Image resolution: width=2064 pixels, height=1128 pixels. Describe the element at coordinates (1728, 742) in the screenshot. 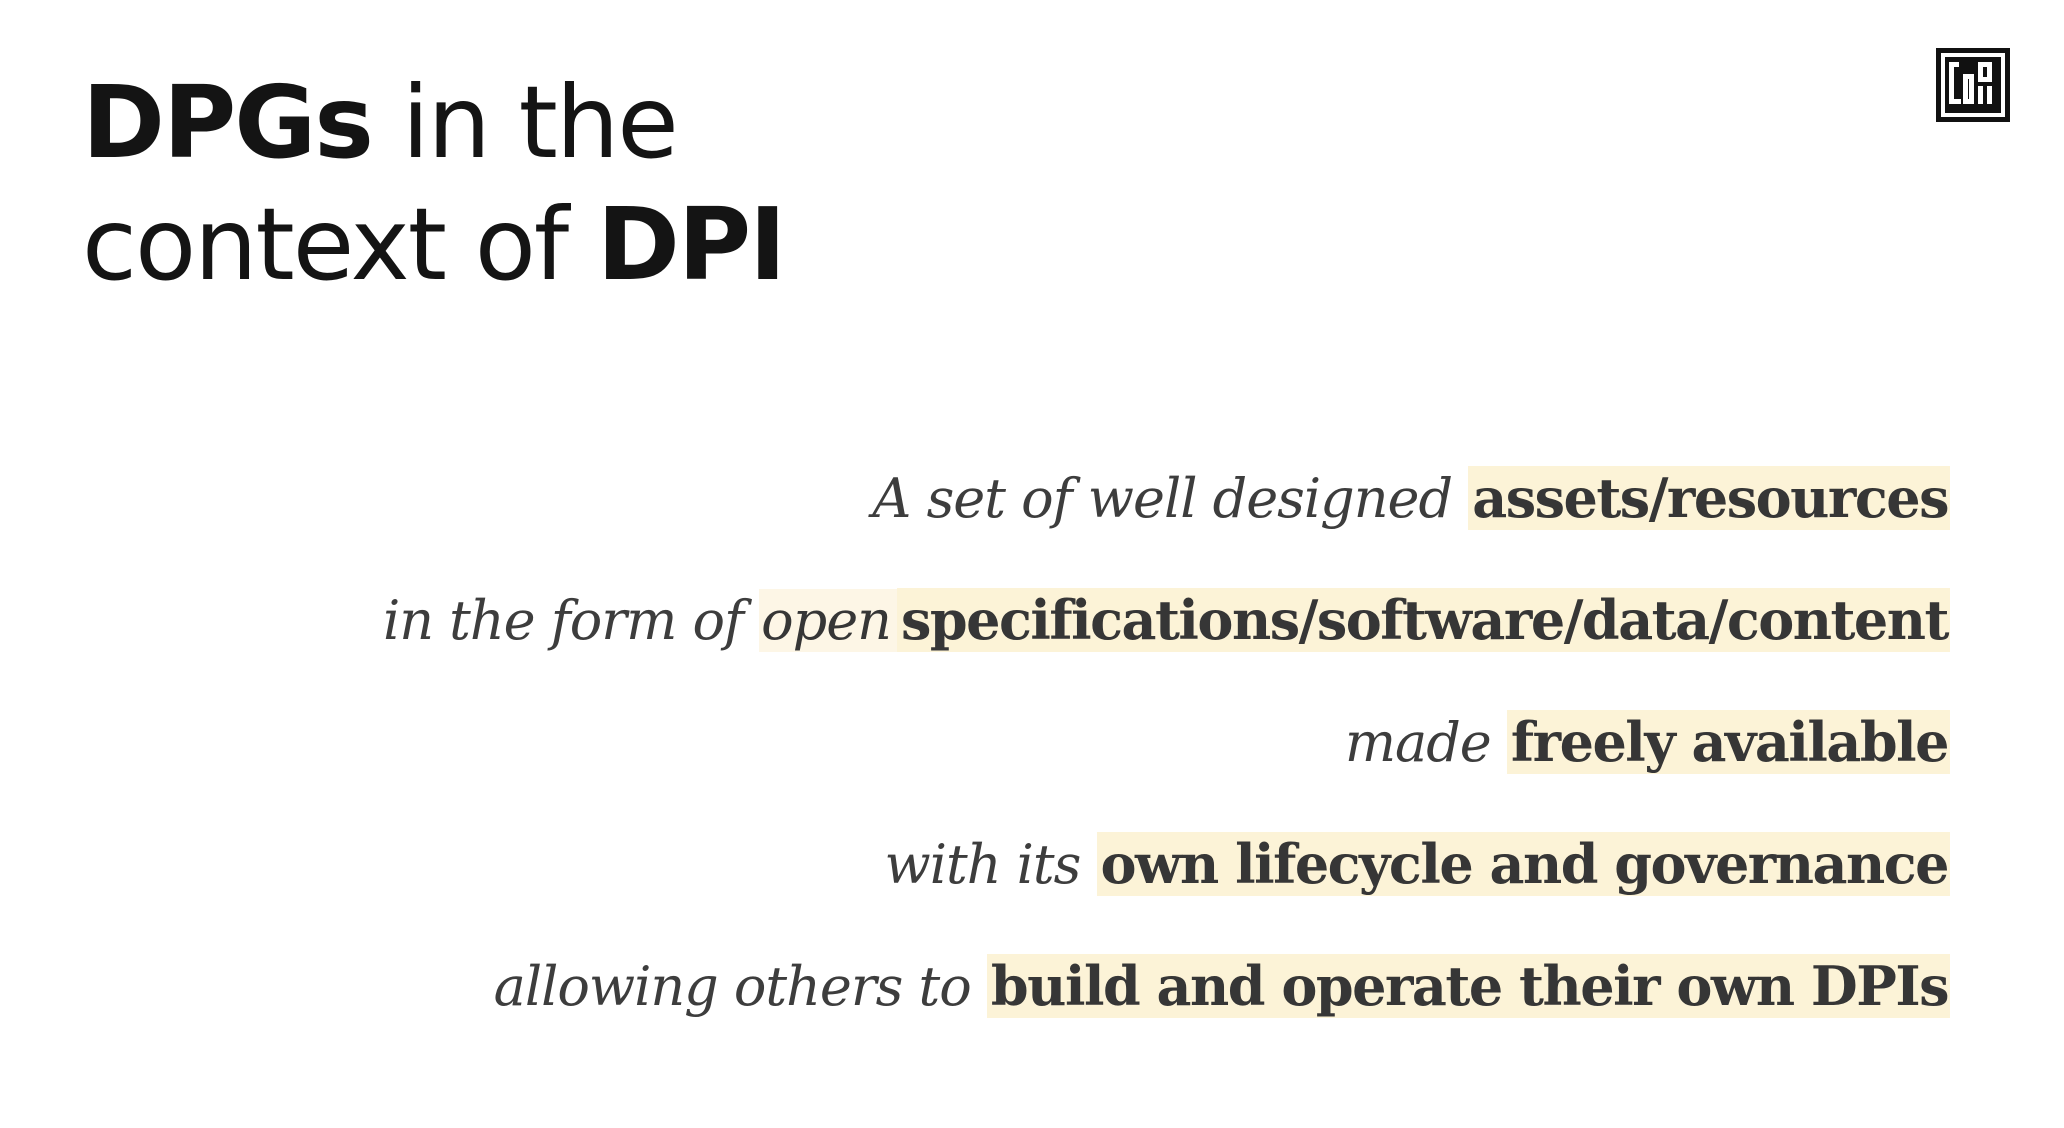

I see `definition-line-3-highlight: freely available` at that location.